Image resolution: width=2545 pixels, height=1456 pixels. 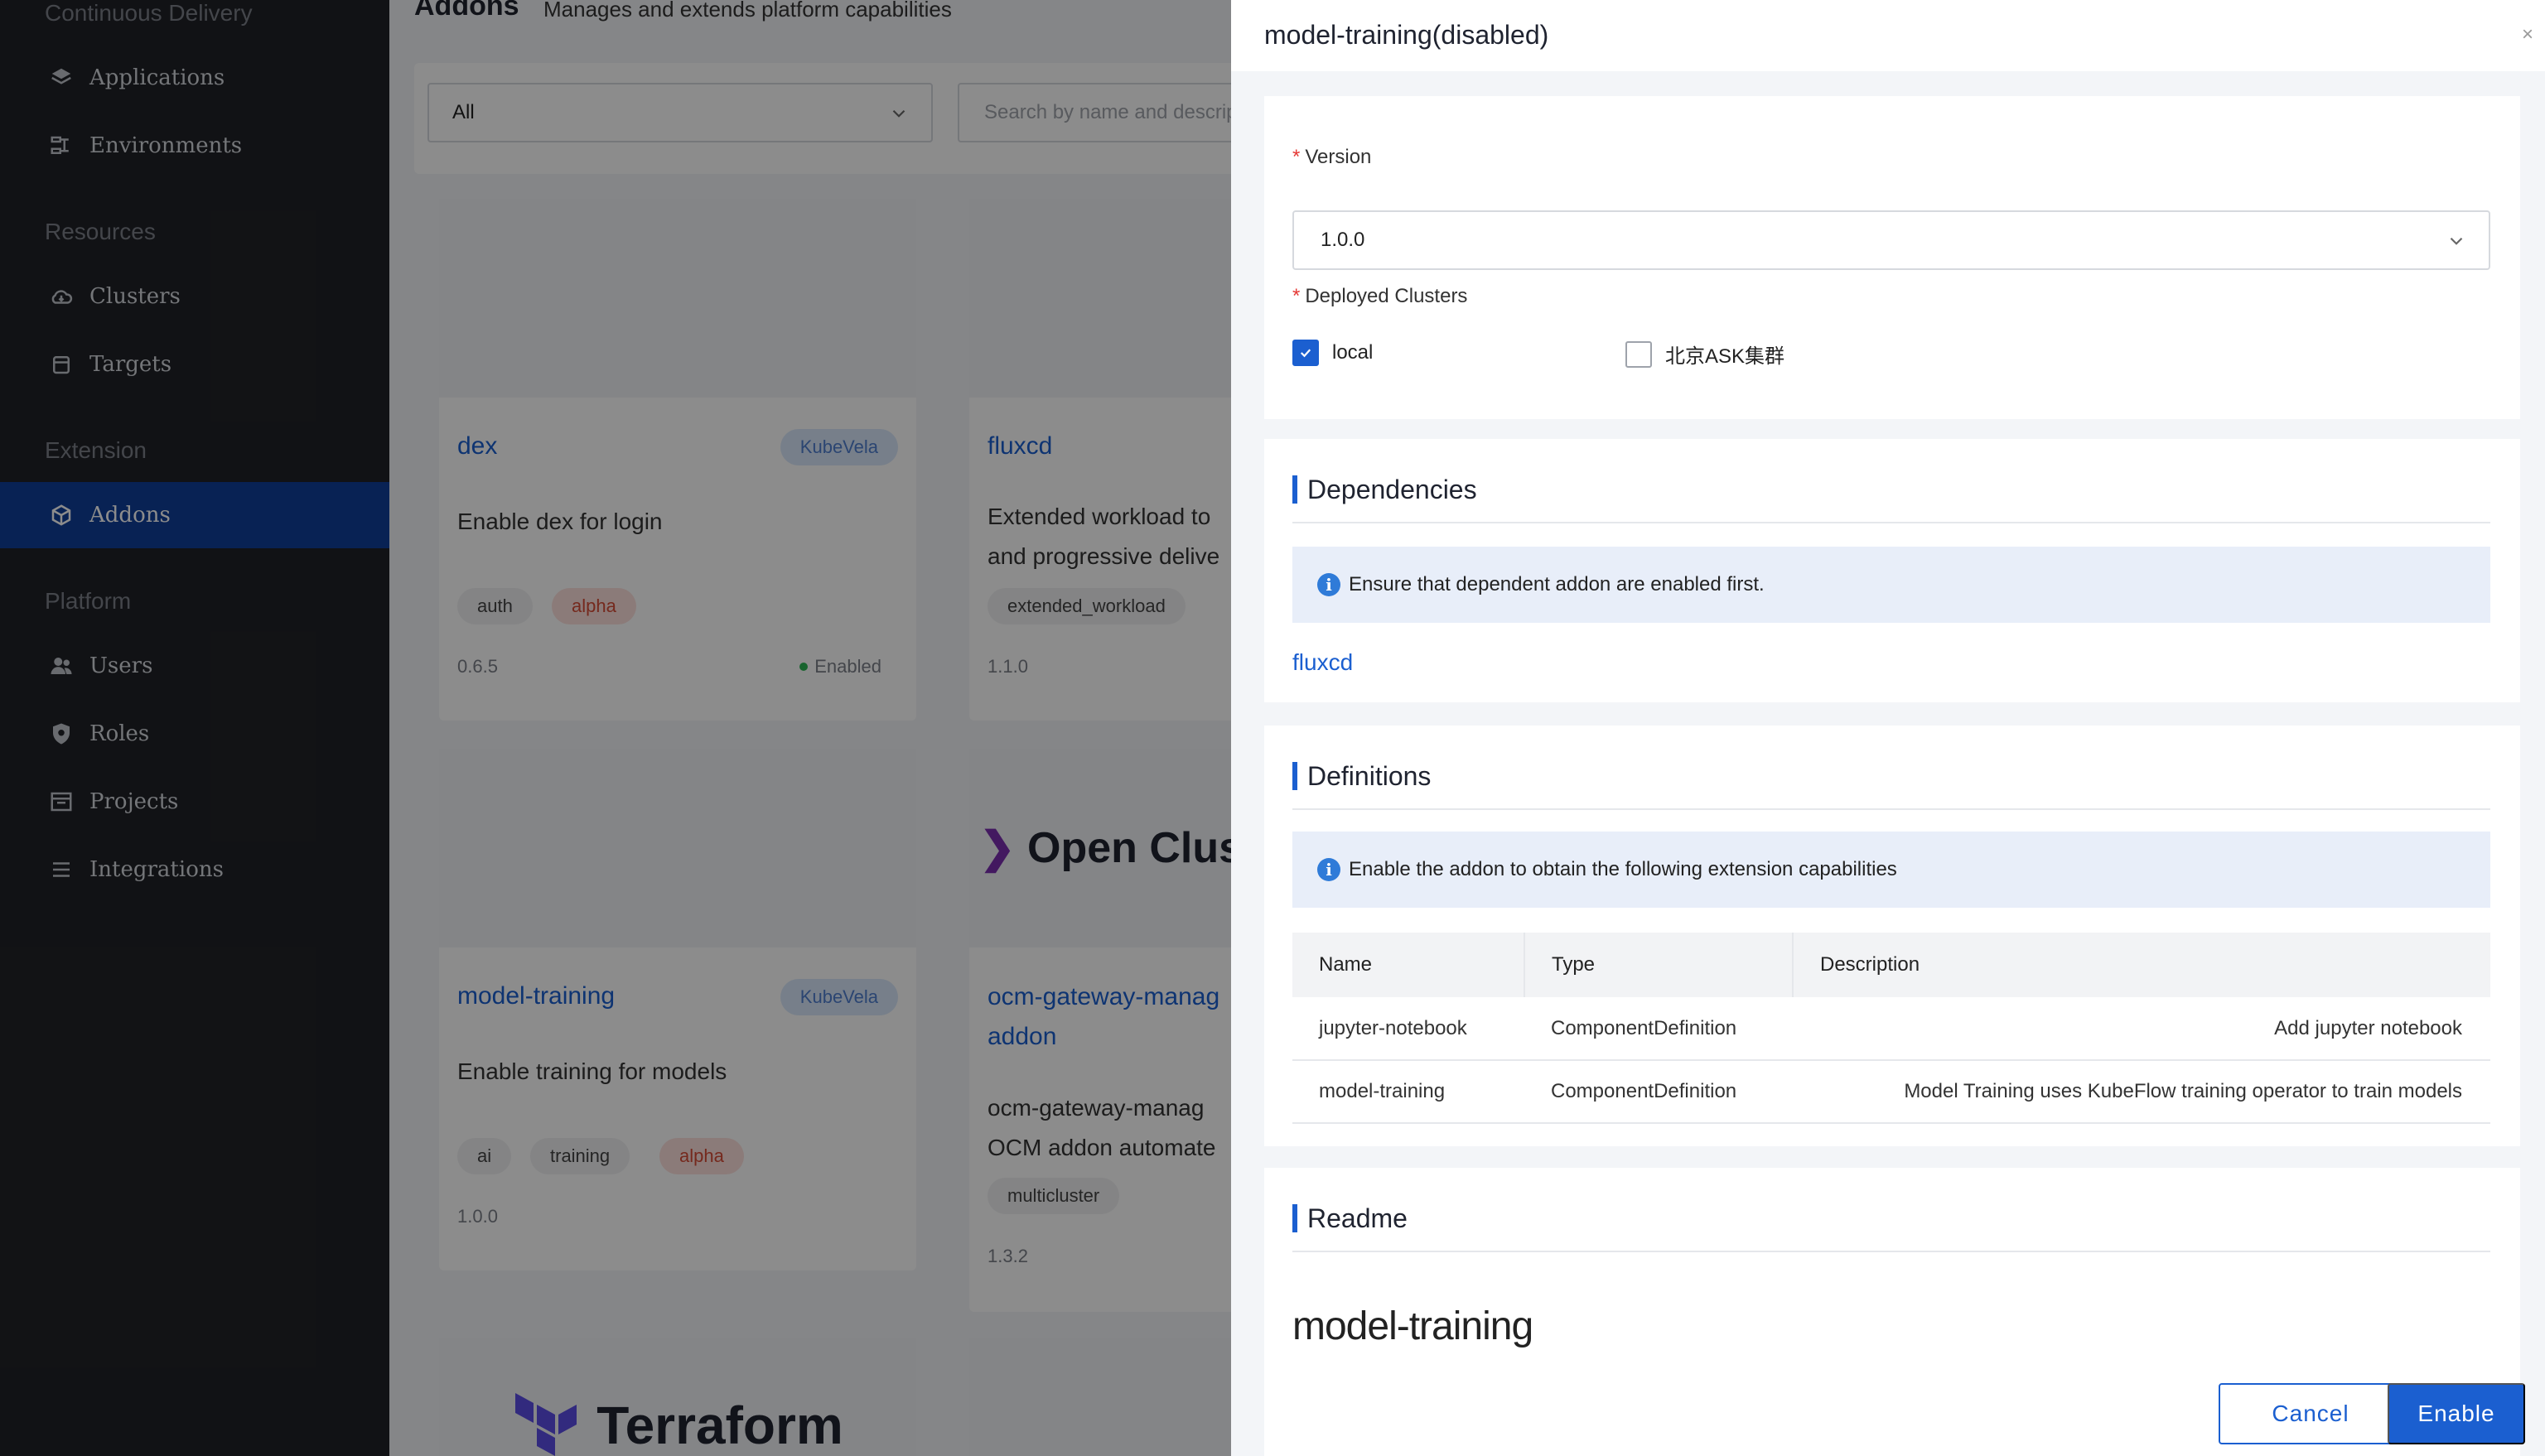 I want to click on version-label: * Version, so click(x=1332, y=157).